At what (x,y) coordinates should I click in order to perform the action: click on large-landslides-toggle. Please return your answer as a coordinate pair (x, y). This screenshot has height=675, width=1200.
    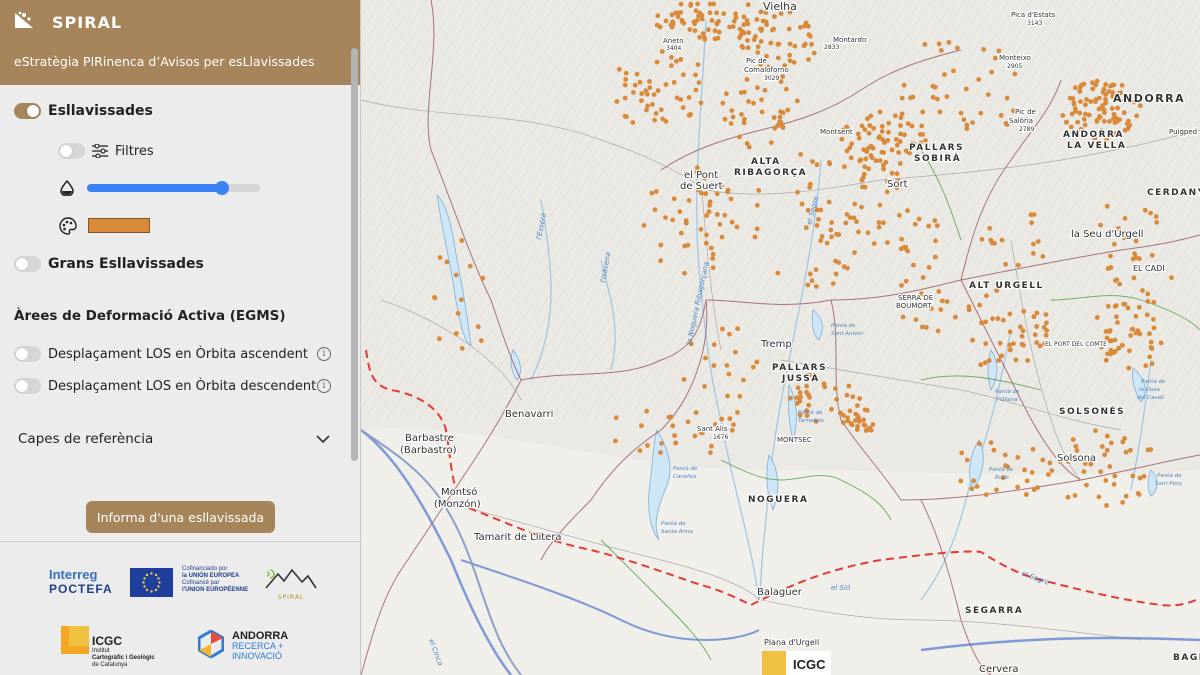
    Looking at the image, I should click on (27, 264).